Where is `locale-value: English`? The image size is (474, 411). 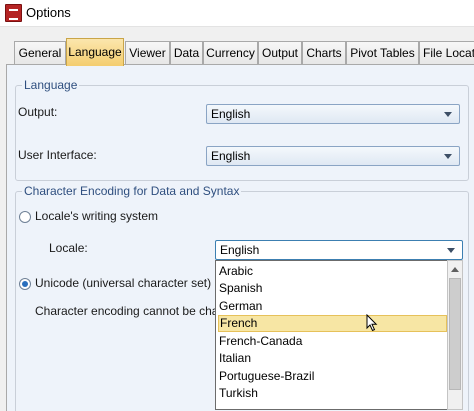
locale-value: English is located at coordinates (240, 250).